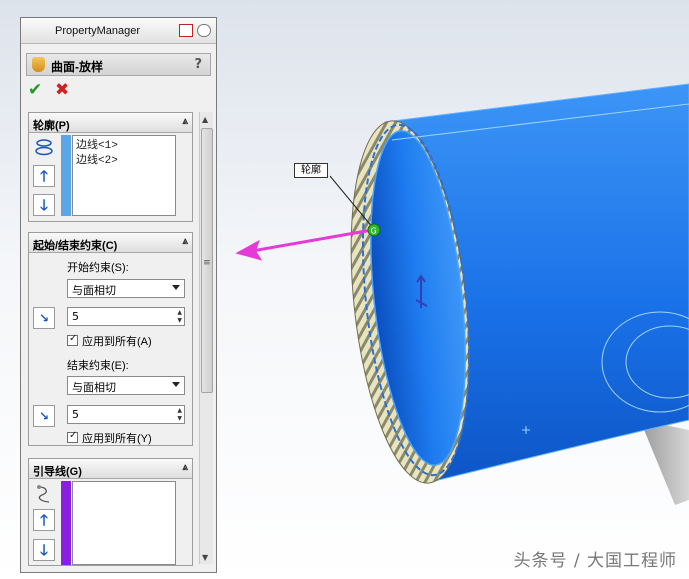 This screenshot has width=689, height=579. I want to click on end-constraint-select: 与面相切, so click(126, 385).